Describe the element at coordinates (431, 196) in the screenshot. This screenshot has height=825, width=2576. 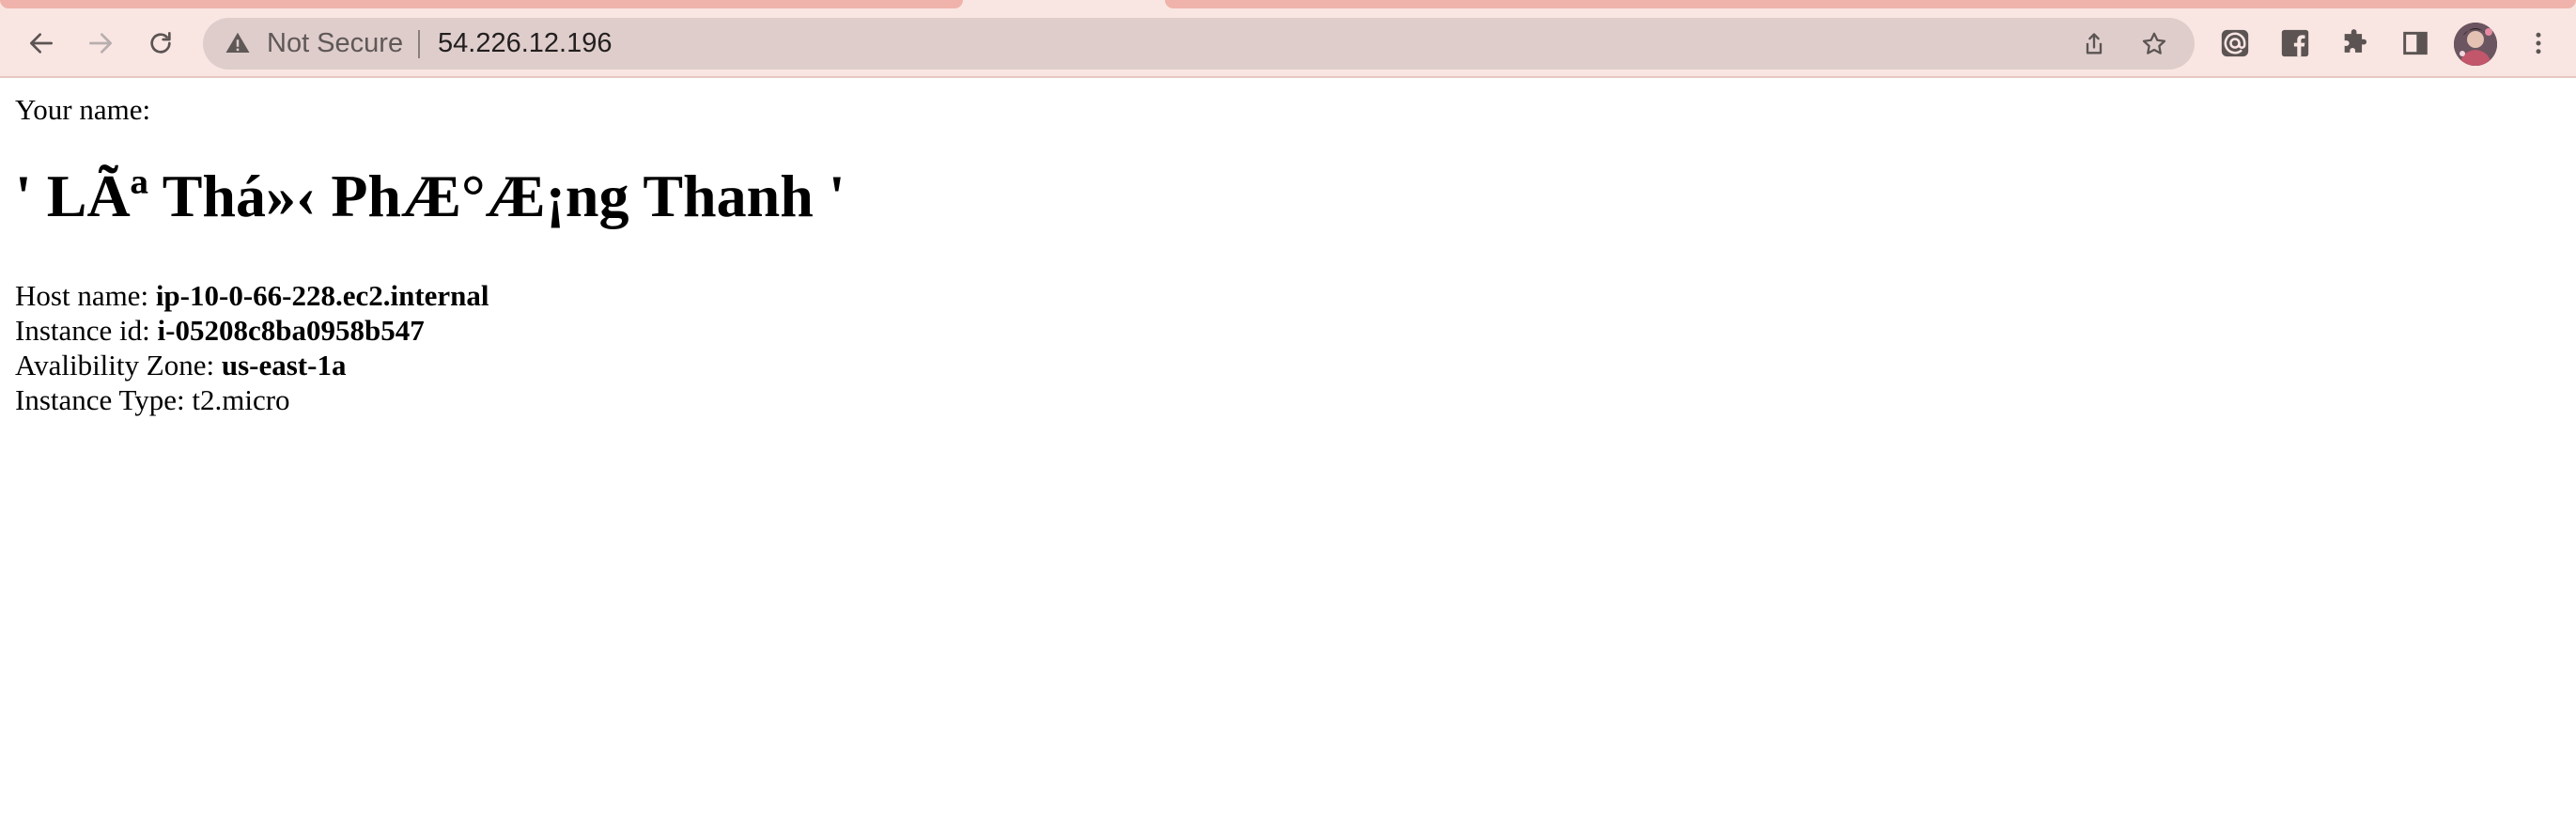
I see `name-heading: ' LÃª Thá»‹ PhÆ°Æ¡ng Thanh '` at that location.